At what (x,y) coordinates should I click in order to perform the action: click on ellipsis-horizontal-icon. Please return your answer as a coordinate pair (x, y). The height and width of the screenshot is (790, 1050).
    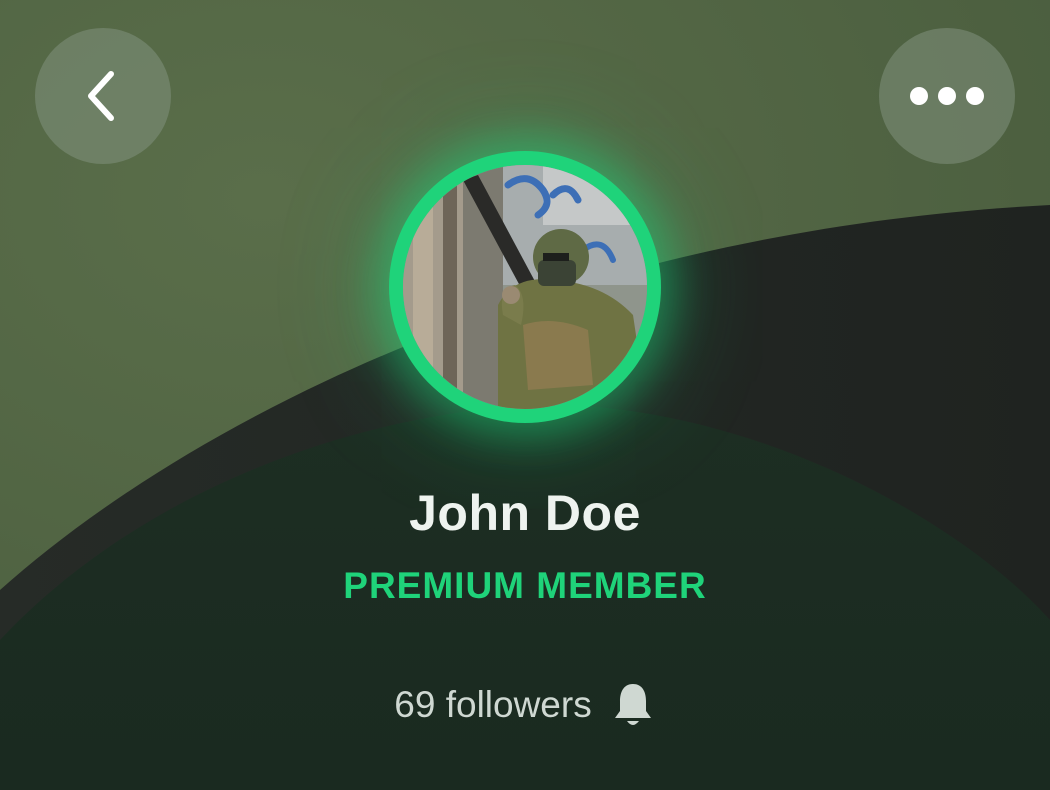
    Looking at the image, I should click on (947, 96).